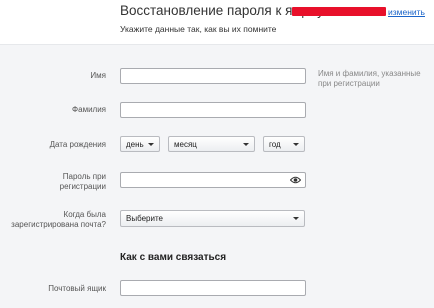  Describe the element at coordinates (369, 78) in the screenshot. I see `name-hint: Имя и фамилия, указанные при регистрации` at that location.